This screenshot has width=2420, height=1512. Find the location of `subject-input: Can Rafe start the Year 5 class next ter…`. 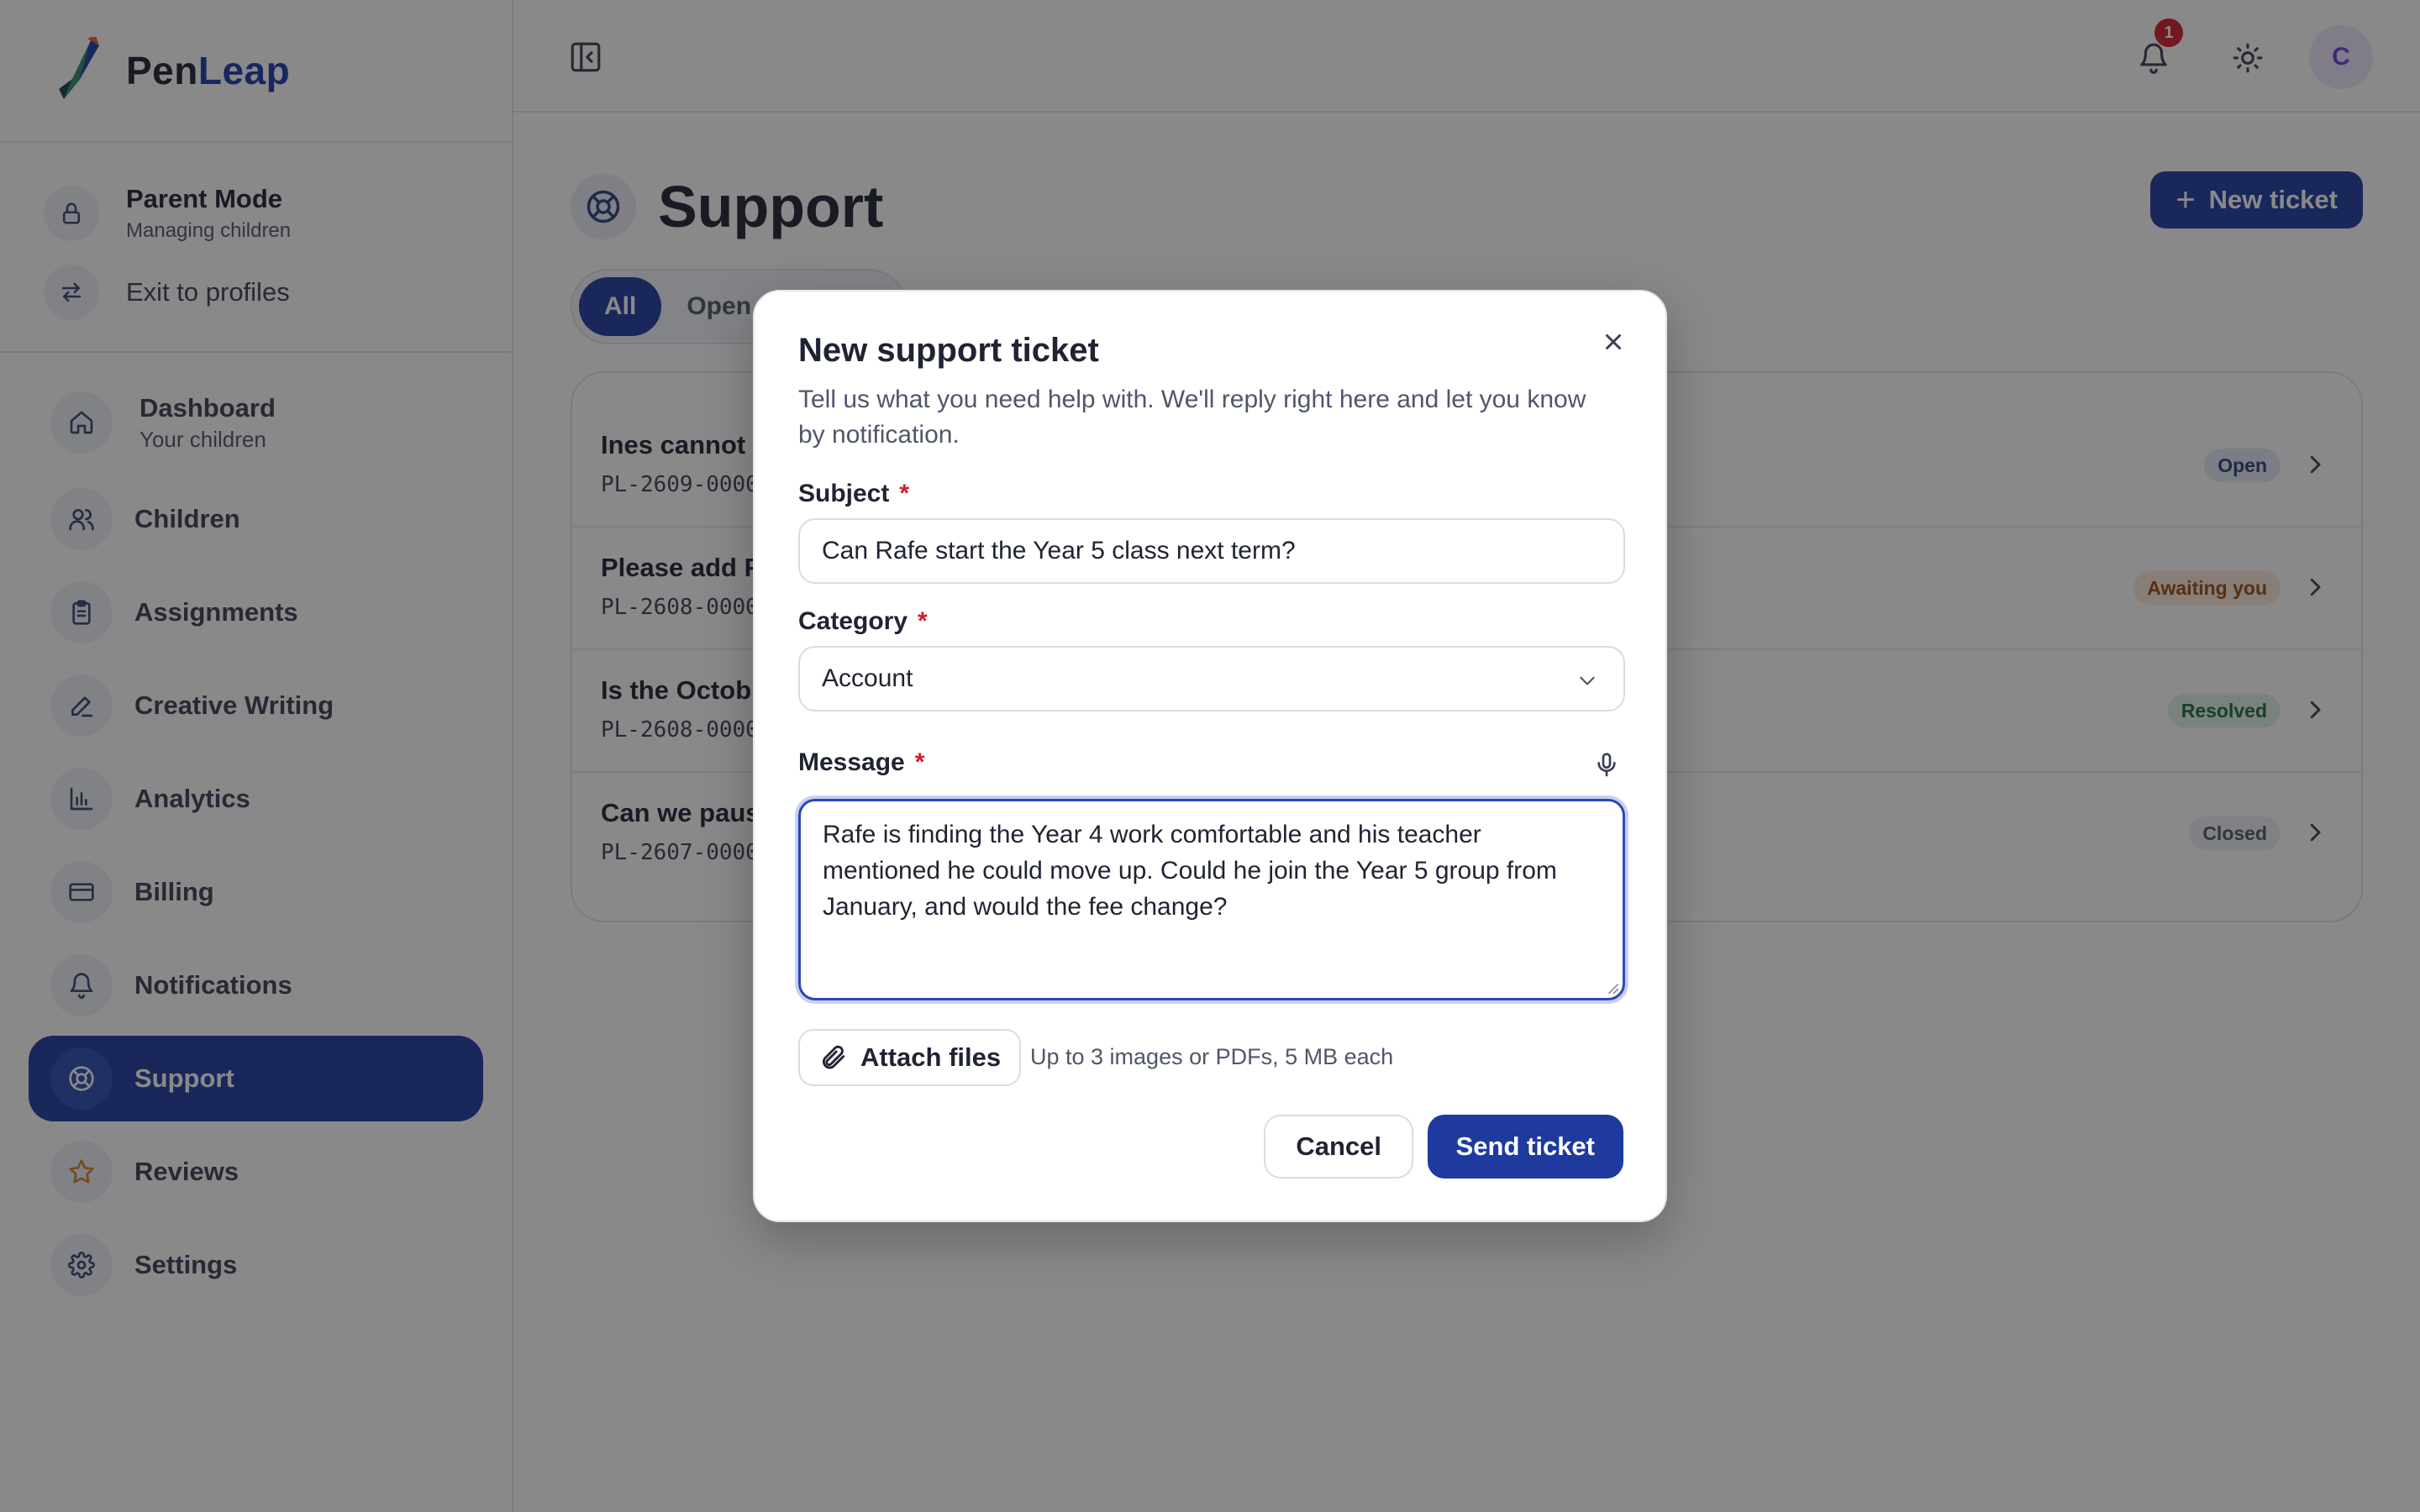

subject-input: Can Rafe start the Year 5 class next ter… is located at coordinates (1211, 551).